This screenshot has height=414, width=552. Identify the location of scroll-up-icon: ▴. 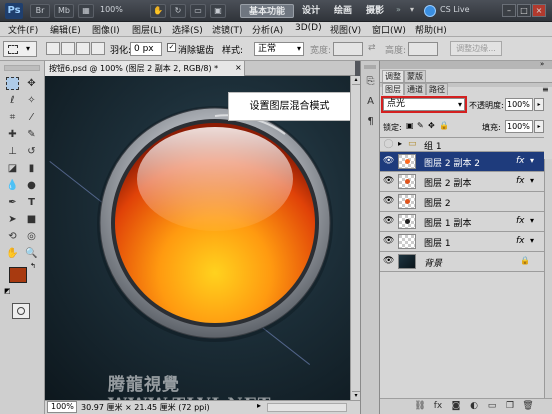
(356, 80).